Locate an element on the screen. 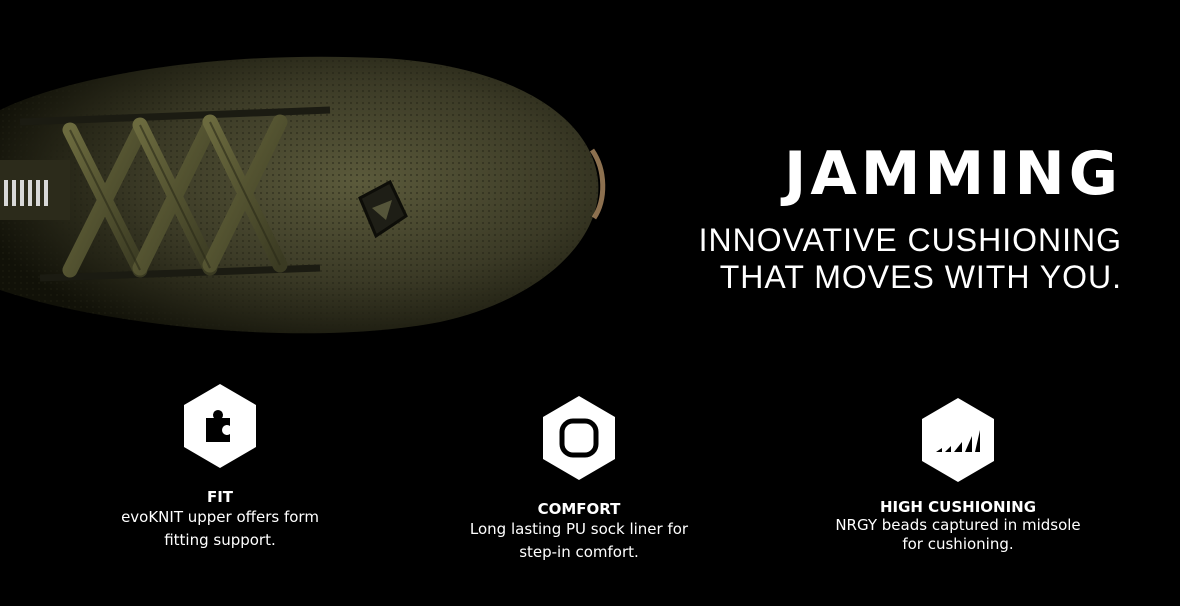  feature-description-line: evoKNIT upper offers form is located at coordinates (220, 517).